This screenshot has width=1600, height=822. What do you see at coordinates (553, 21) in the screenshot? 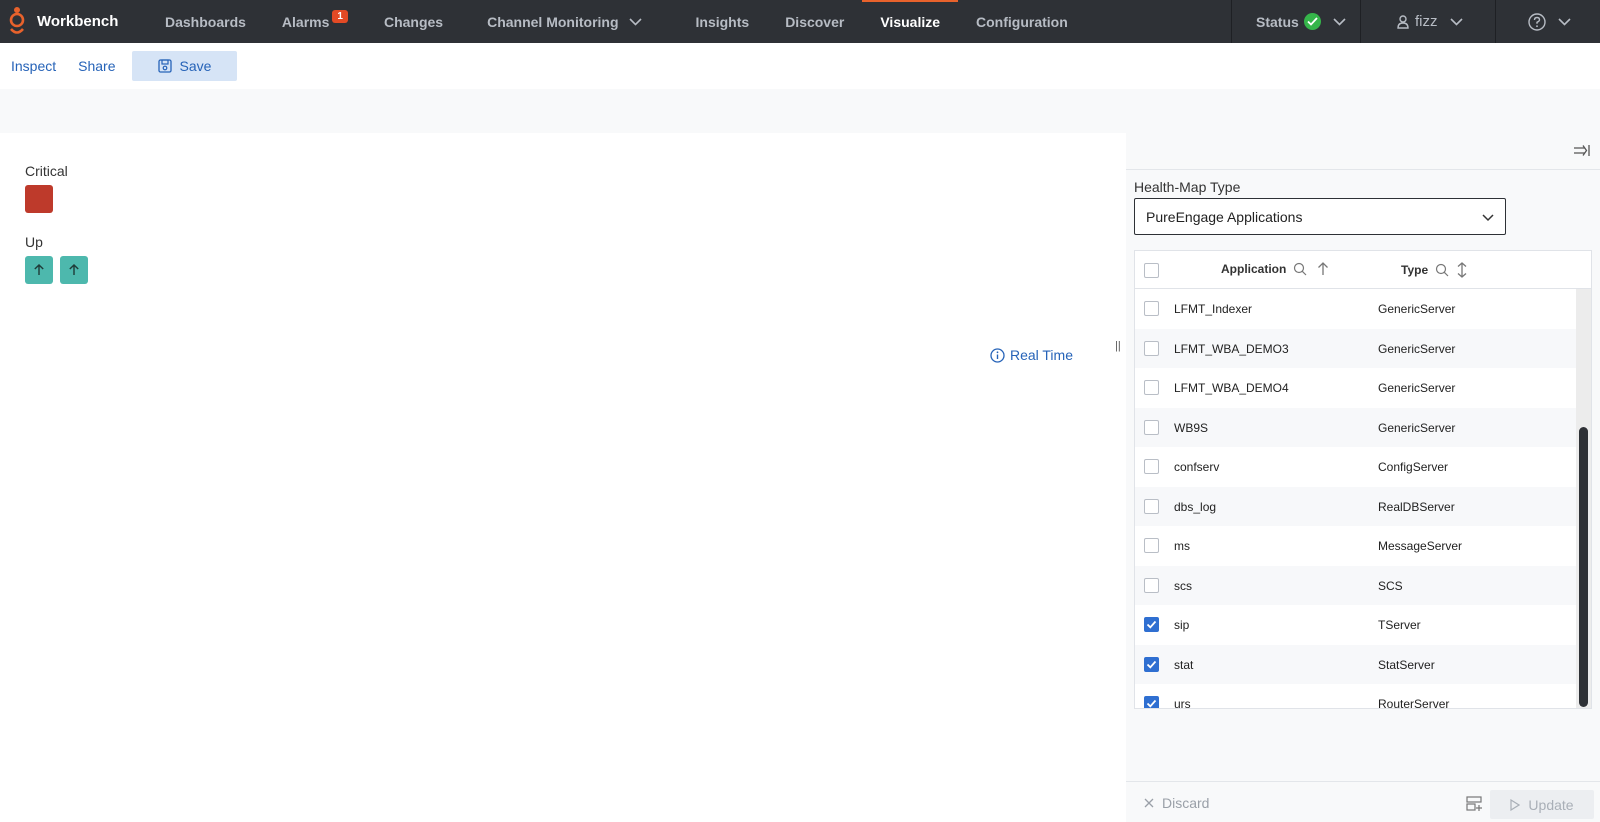
I see `nav-channel-monitoring-label: Channel Monitoring` at bounding box center [553, 21].